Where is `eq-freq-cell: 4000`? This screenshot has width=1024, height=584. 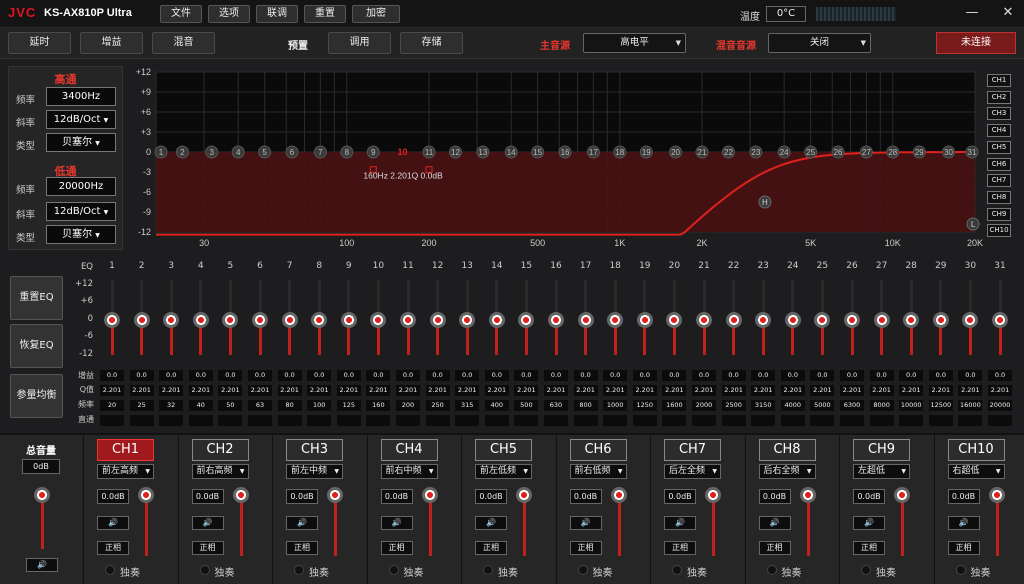
eq-freq-cell: 4000 is located at coordinates (792, 405).